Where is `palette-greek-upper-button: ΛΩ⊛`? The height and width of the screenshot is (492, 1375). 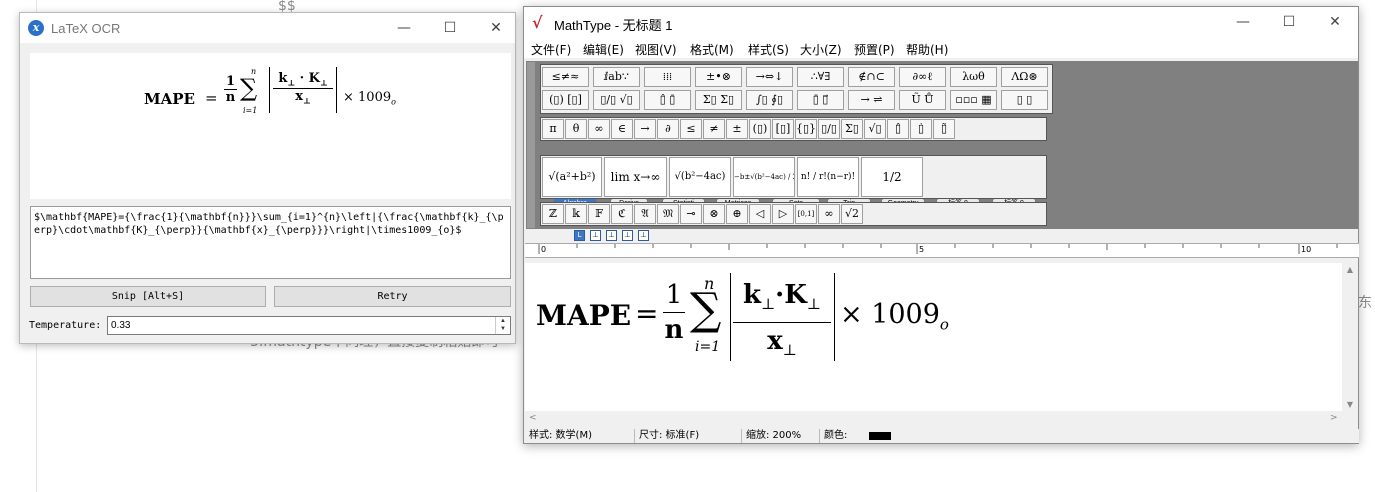
palette-greek-upper-button: ΛΩ⊛ is located at coordinates (1024, 77).